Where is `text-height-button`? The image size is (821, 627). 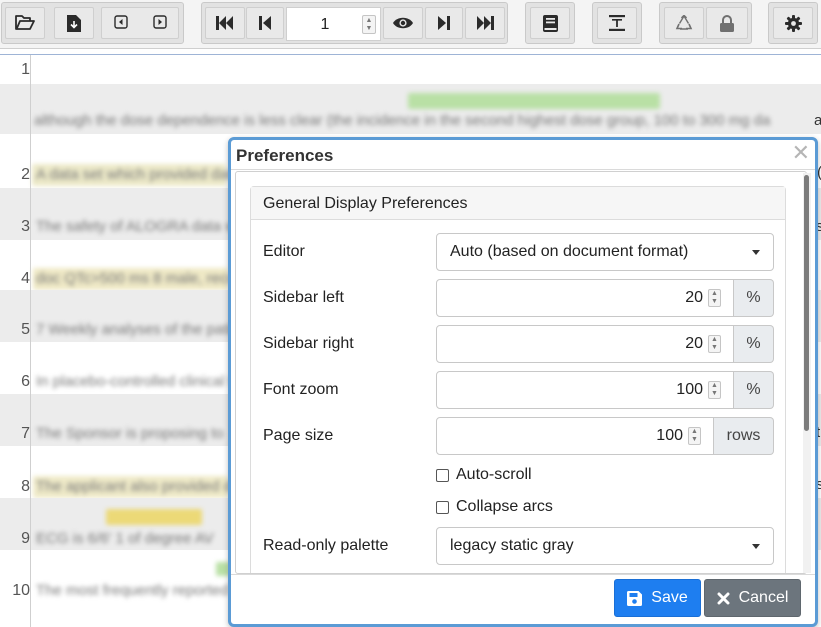 text-height-button is located at coordinates (617, 23).